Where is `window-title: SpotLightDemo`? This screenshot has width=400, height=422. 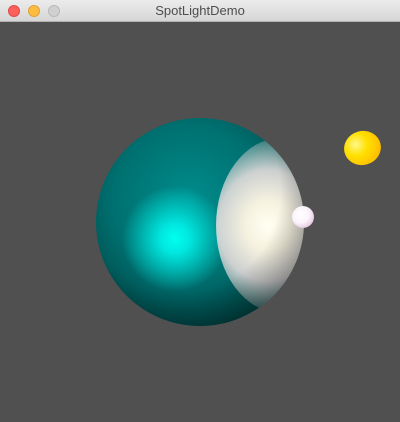 window-title: SpotLightDemo is located at coordinates (200, 10).